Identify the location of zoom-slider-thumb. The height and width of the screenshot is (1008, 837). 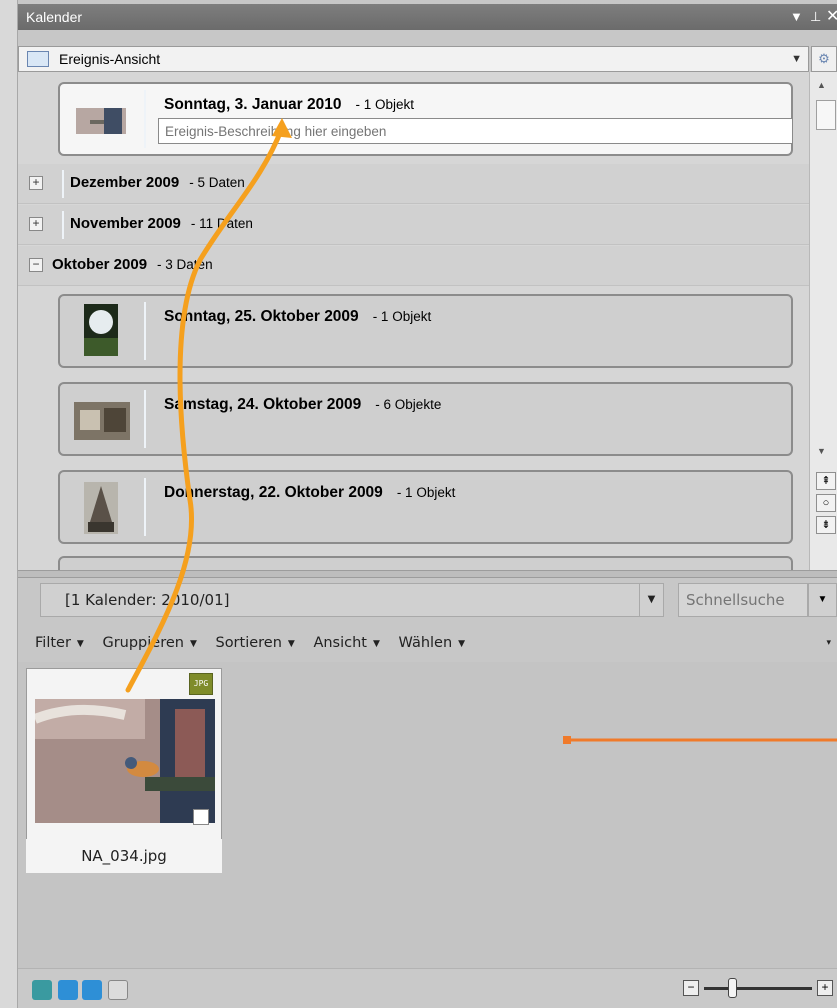
(732, 988).